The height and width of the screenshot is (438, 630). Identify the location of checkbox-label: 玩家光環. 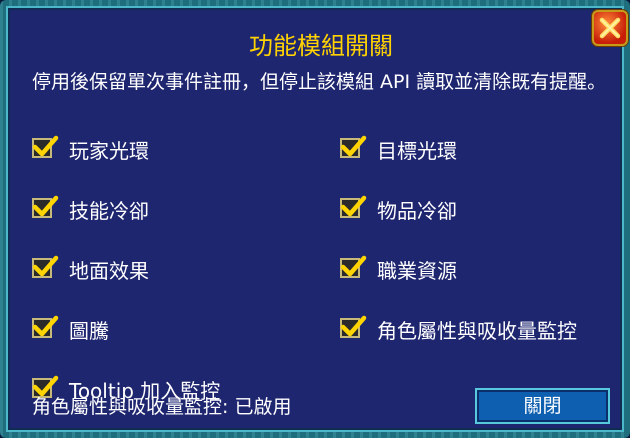
(109, 151).